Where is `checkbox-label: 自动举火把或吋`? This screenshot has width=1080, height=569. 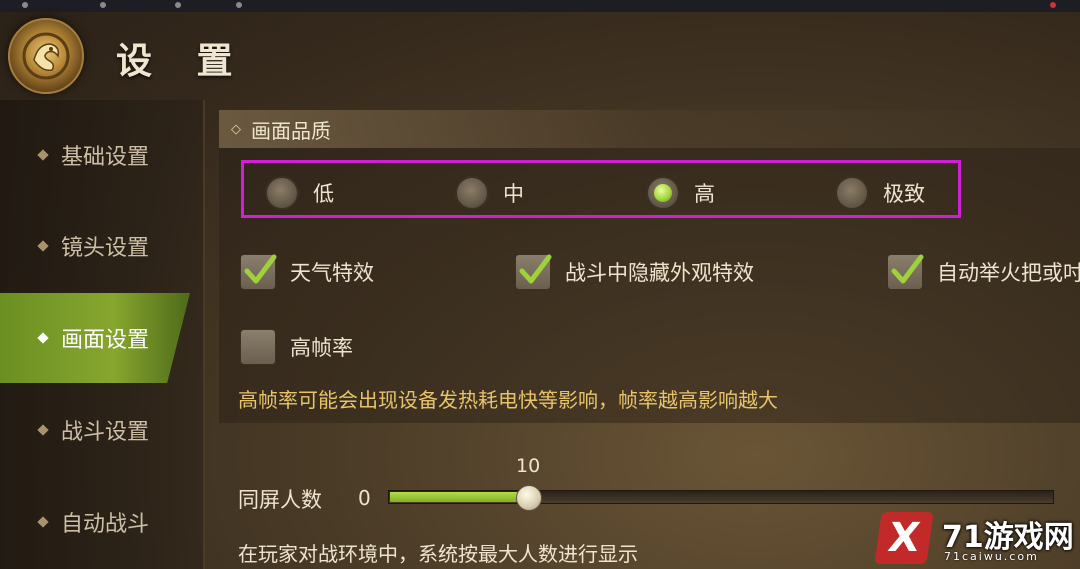 checkbox-label: 自动举火把或吋 is located at coordinates (1008, 273).